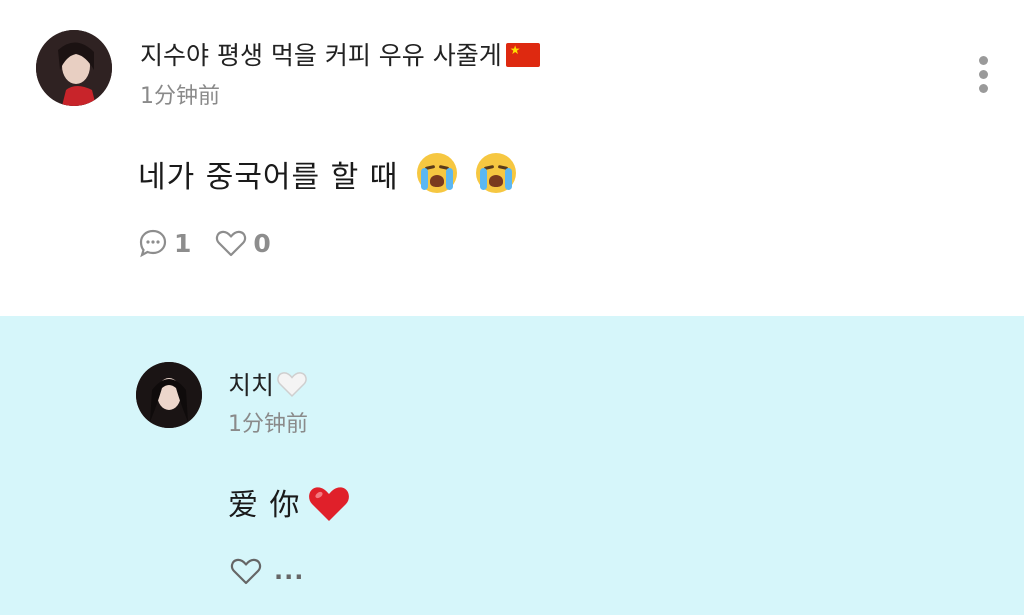 This screenshot has height=615, width=1024. I want to click on china-flag-icon, so click(522, 55).